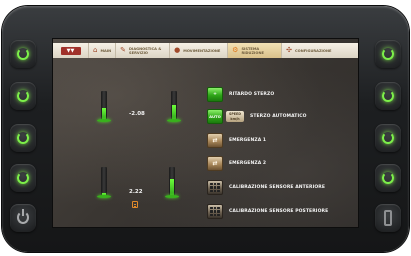 Image resolution: width=411 pixels, height=256 pixels. I want to click on tab-configuration: ✣ CONFIGURAZIONE, so click(308, 50).